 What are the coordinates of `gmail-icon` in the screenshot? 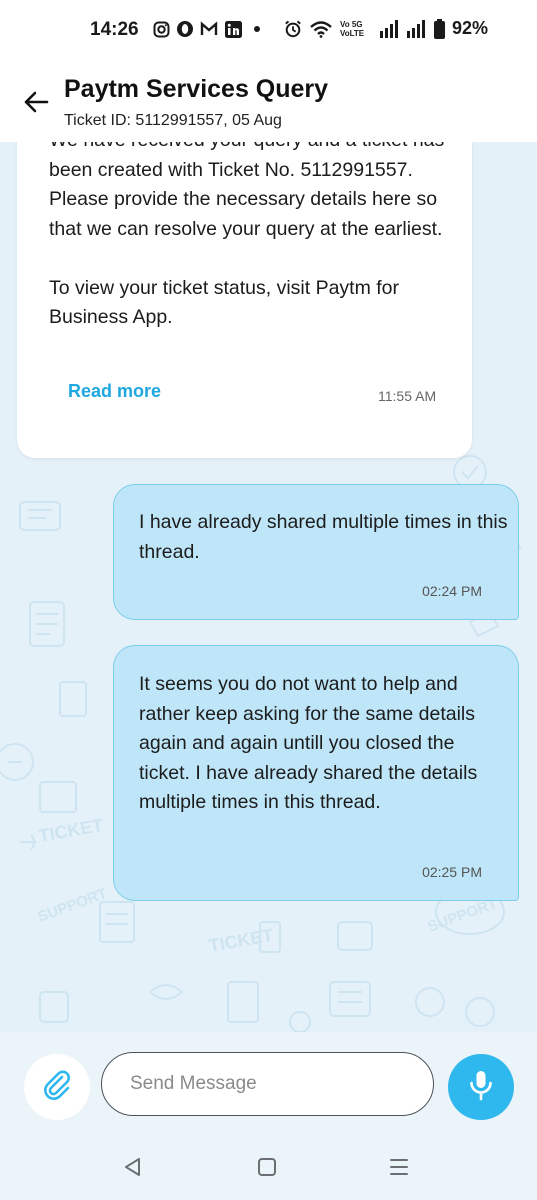 It's located at (209, 29).